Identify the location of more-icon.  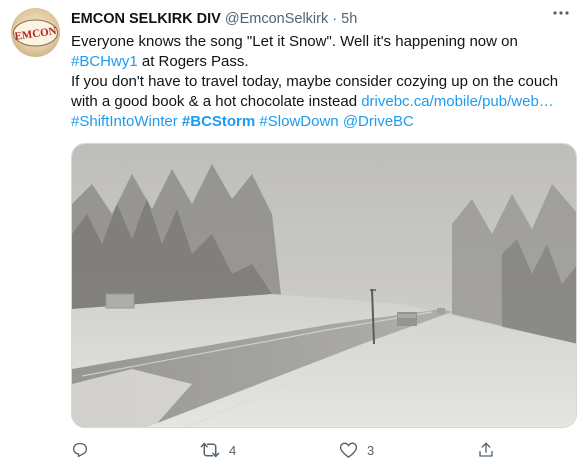
(561, 13).